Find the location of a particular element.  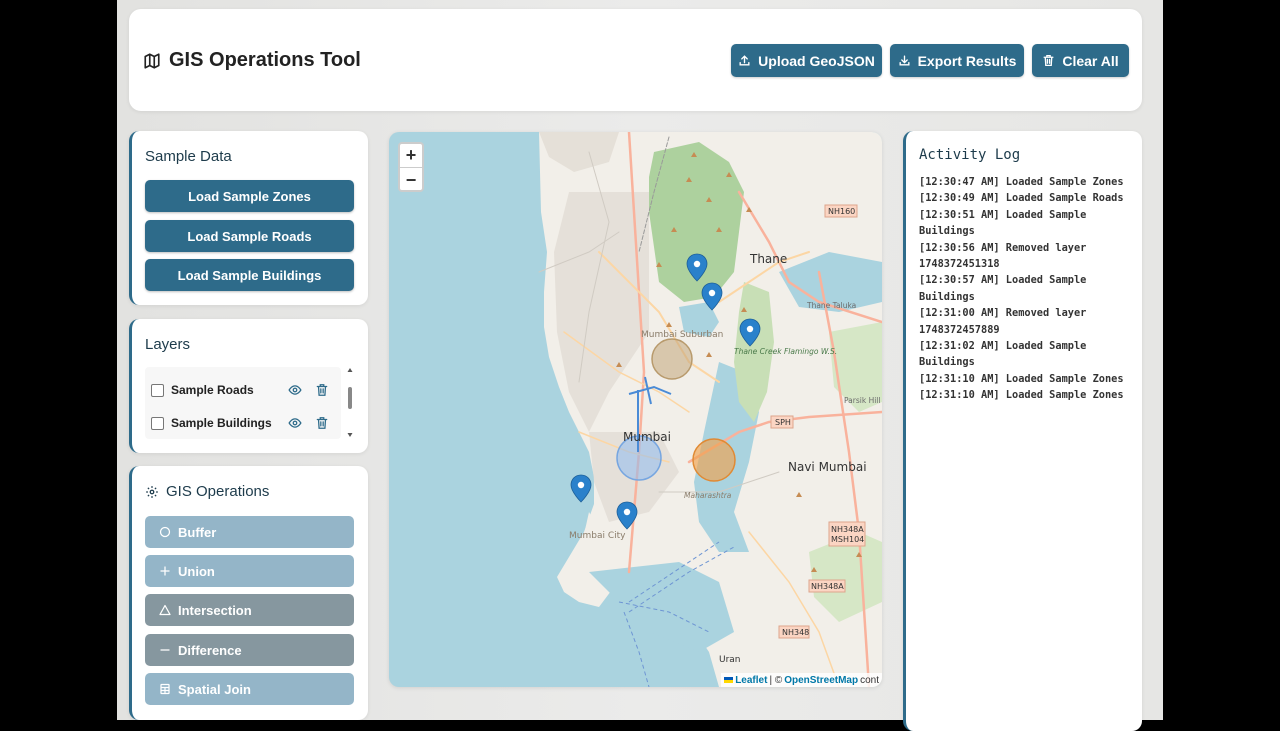

load-sample-roads-button: Load Sample Roads is located at coordinates (249, 236).